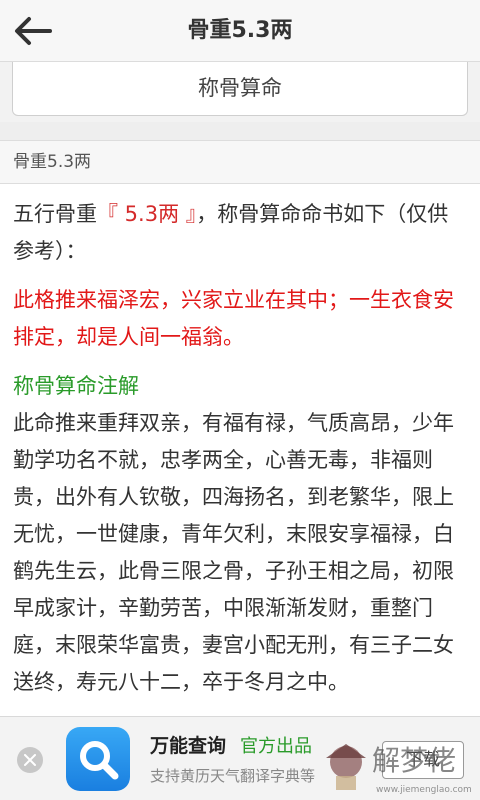  I want to click on ad-banner: 万能查询 官方出品 支持黄历天气翻译字典等 下载, so click(240, 758).